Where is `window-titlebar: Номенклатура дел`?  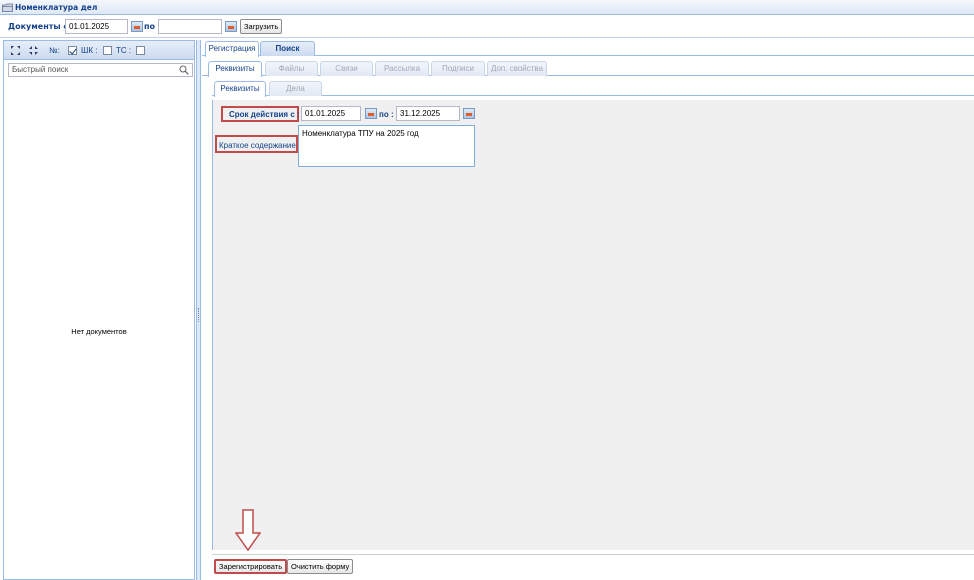
window-titlebar: Номенклатура дел is located at coordinates (487, 7).